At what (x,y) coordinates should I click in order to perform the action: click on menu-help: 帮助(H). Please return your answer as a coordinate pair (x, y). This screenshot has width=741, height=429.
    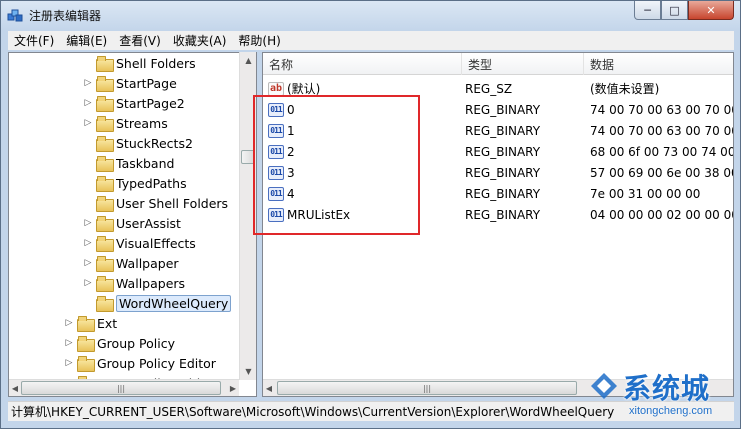
    Looking at the image, I should click on (259, 40).